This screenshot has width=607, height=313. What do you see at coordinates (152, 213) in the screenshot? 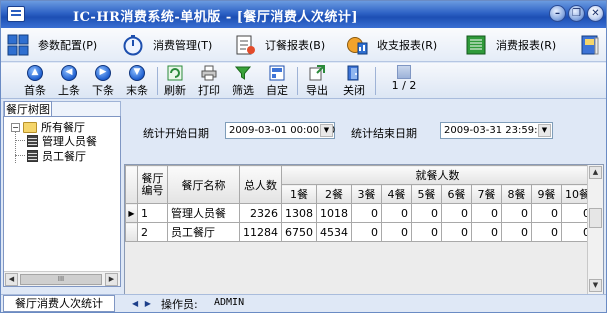
I see `cell-id: 1` at bounding box center [152, 213].